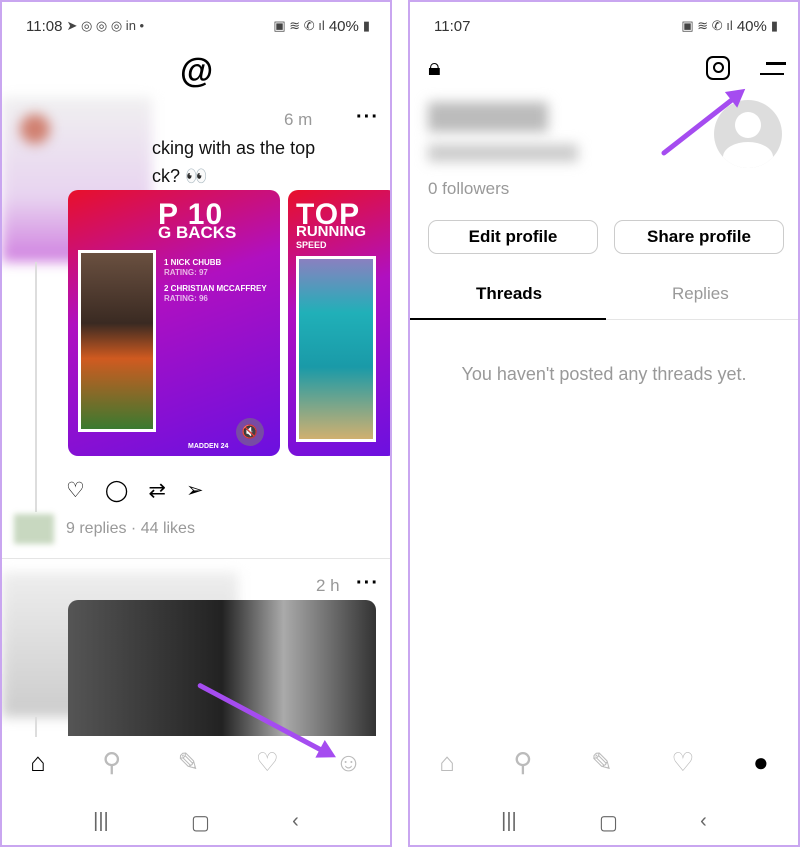  Describe the element at coordinates (328, 585) in the screenshot. I see `post-time: 2 h` at that location.